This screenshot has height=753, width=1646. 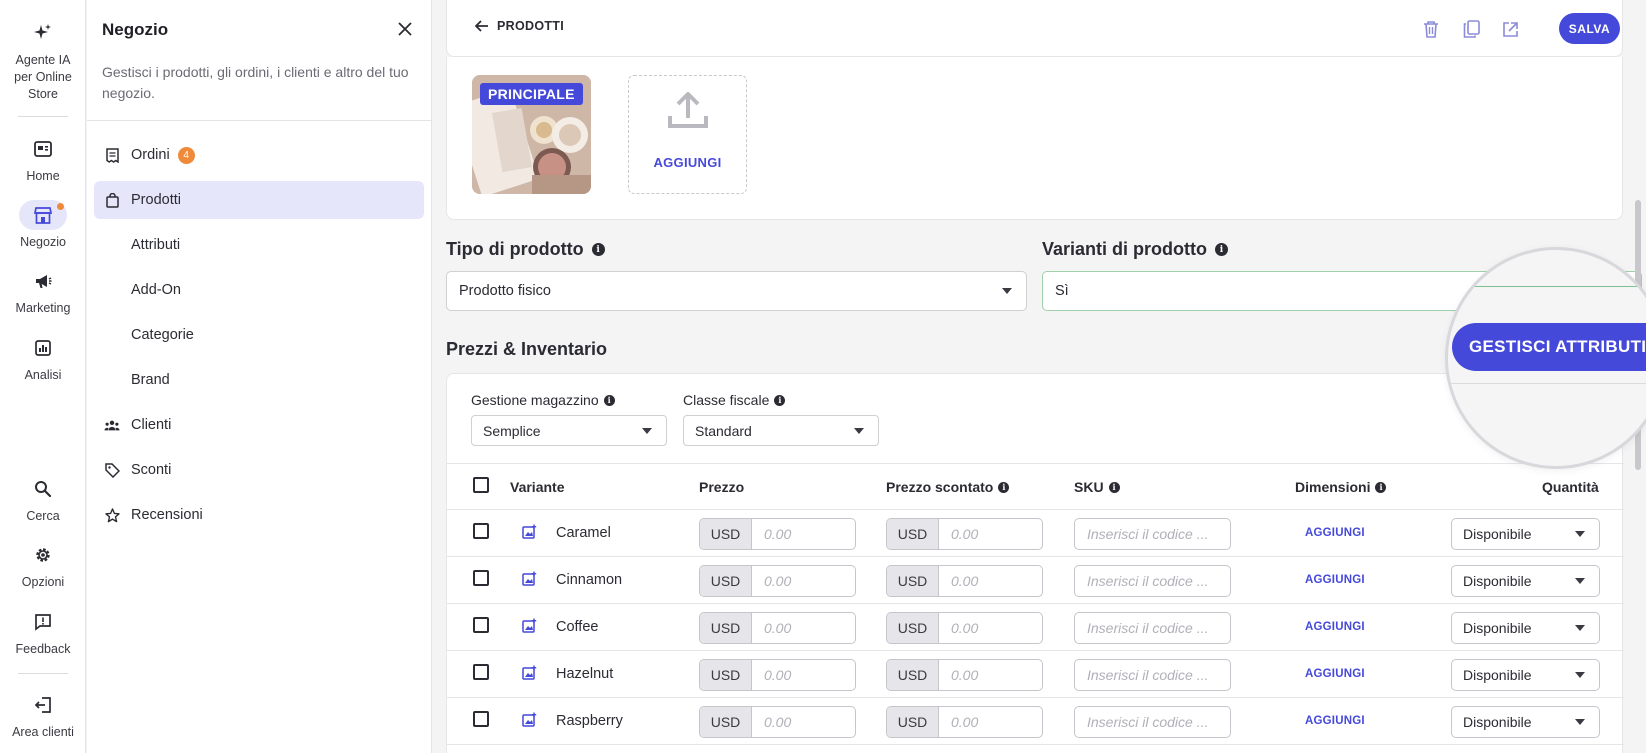 What do you see at coordinates (1471, 29) in the screenshot?
I see `duplicate-icon` at bounding box center [1471, 29].